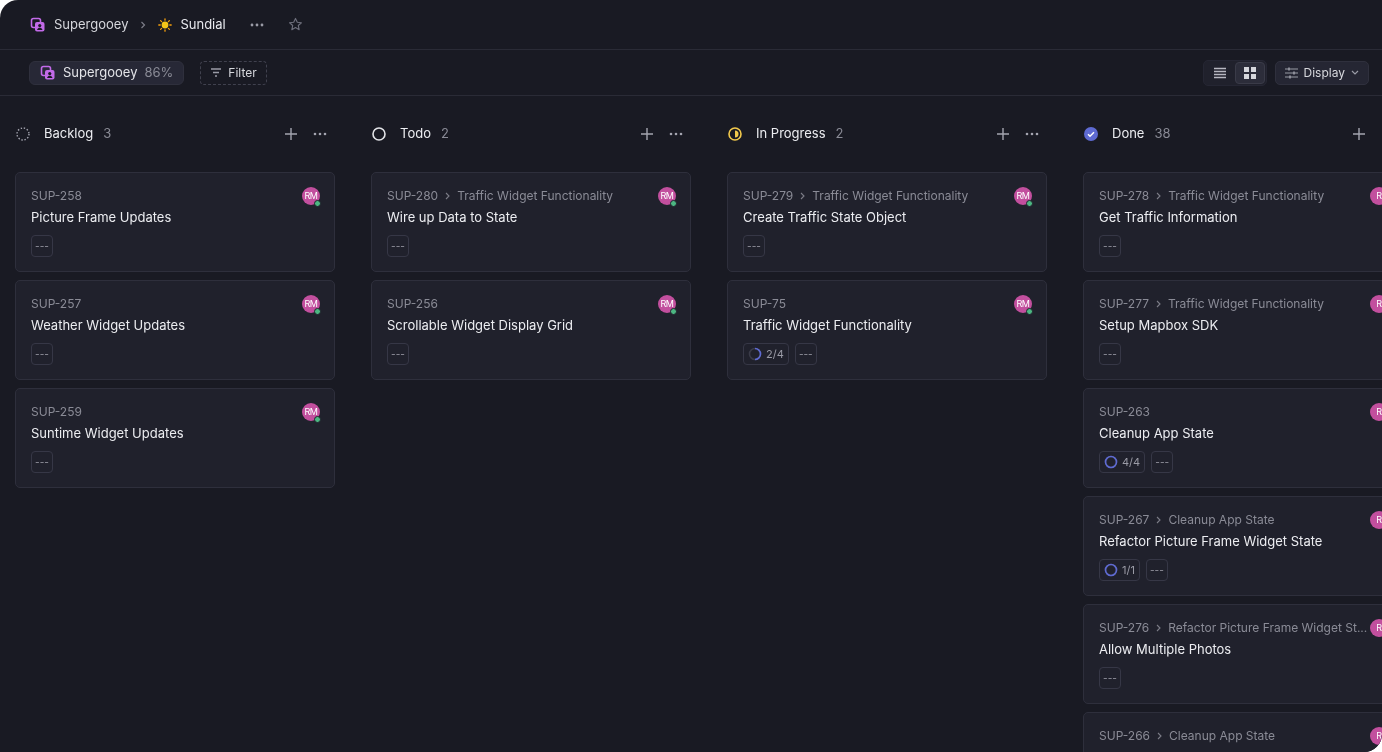 The height and width of the screenshot is (752, 1382). I want to click on issue-title: Picture Frame Updates, so click(102, 217).